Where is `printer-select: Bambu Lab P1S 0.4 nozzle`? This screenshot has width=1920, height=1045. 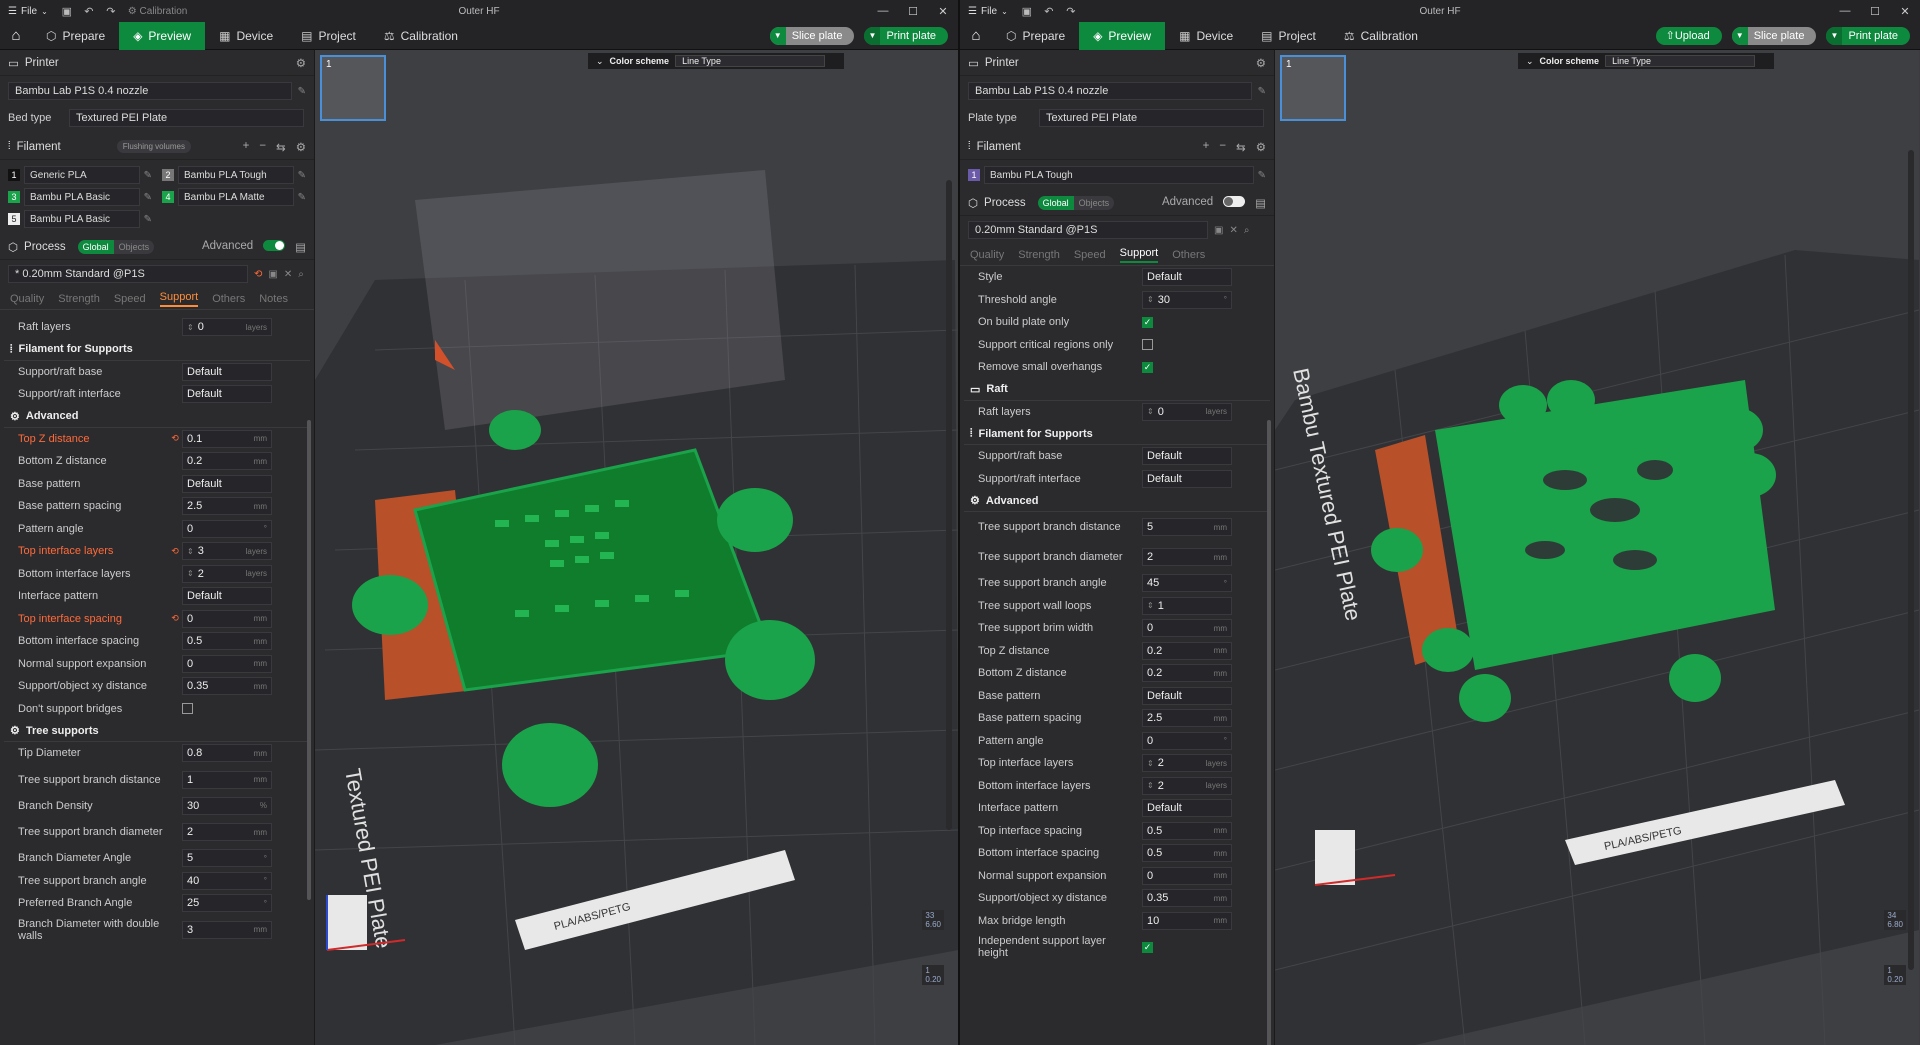 printer-select: Bambu Lab P1S 0.4 nozzle is located at coordinates (1110, 91).